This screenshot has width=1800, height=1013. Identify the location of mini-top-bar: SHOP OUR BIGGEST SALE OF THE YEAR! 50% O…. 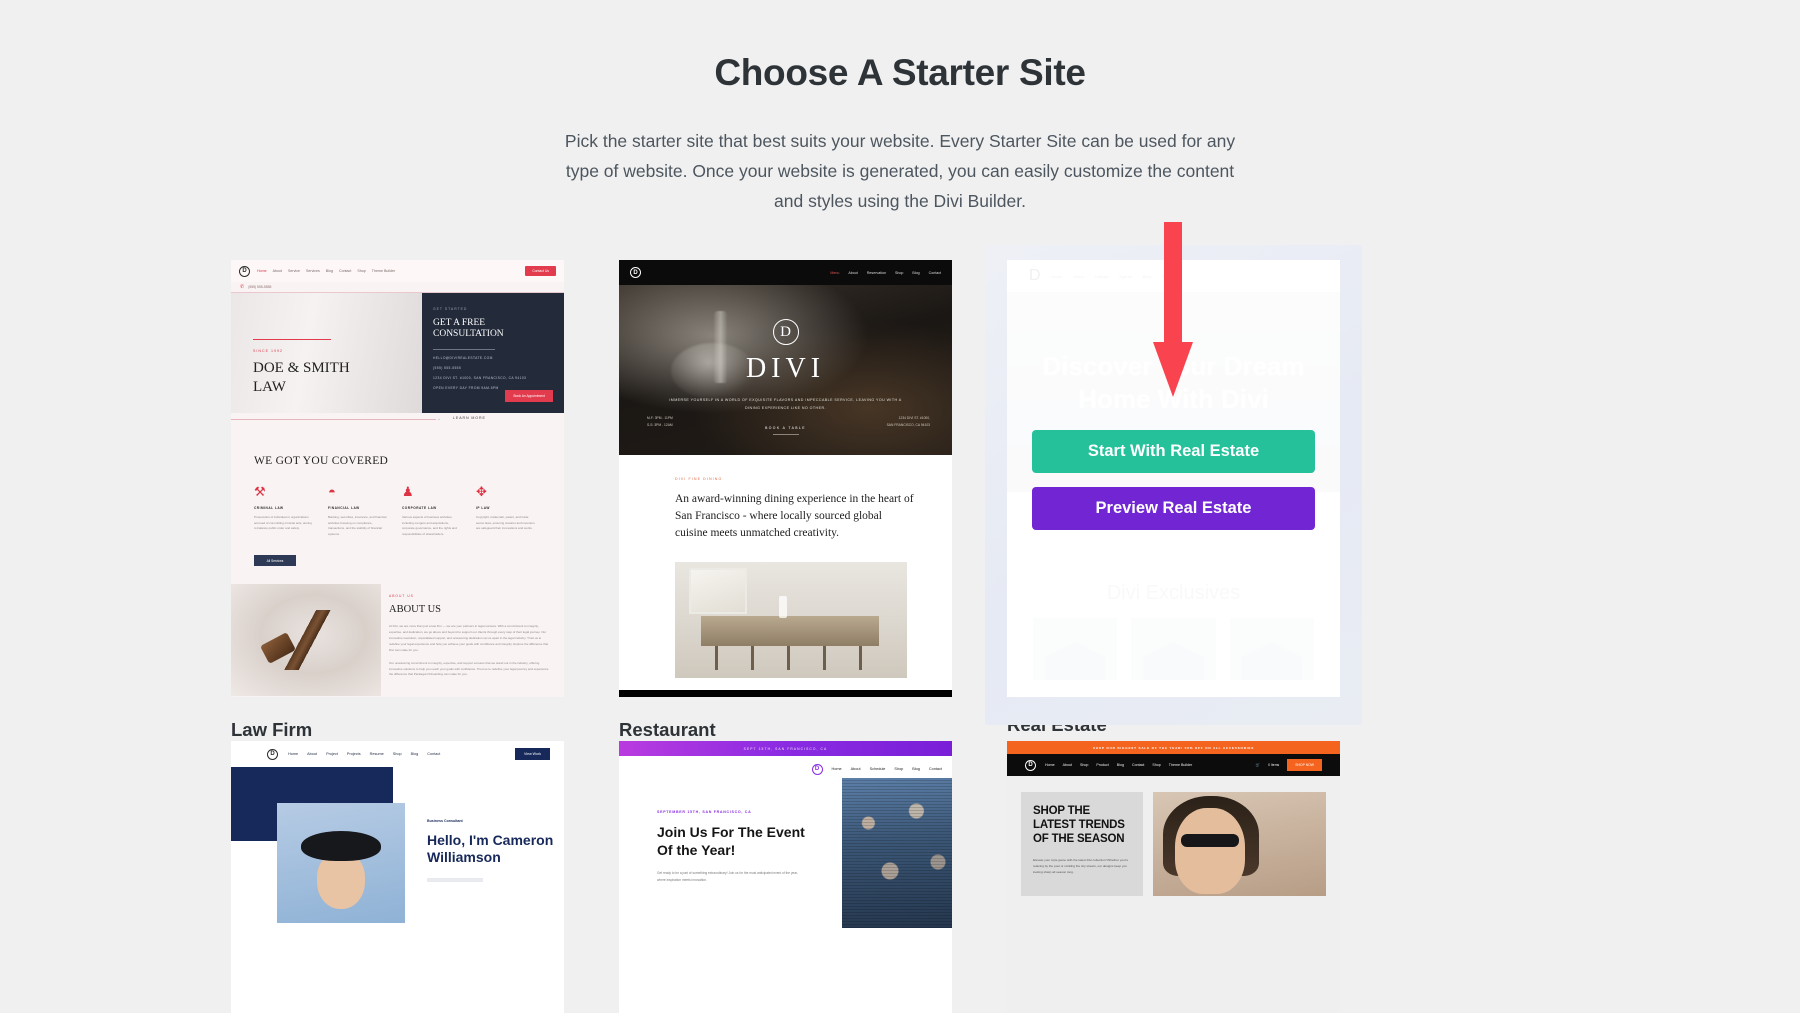
(1173, 748).